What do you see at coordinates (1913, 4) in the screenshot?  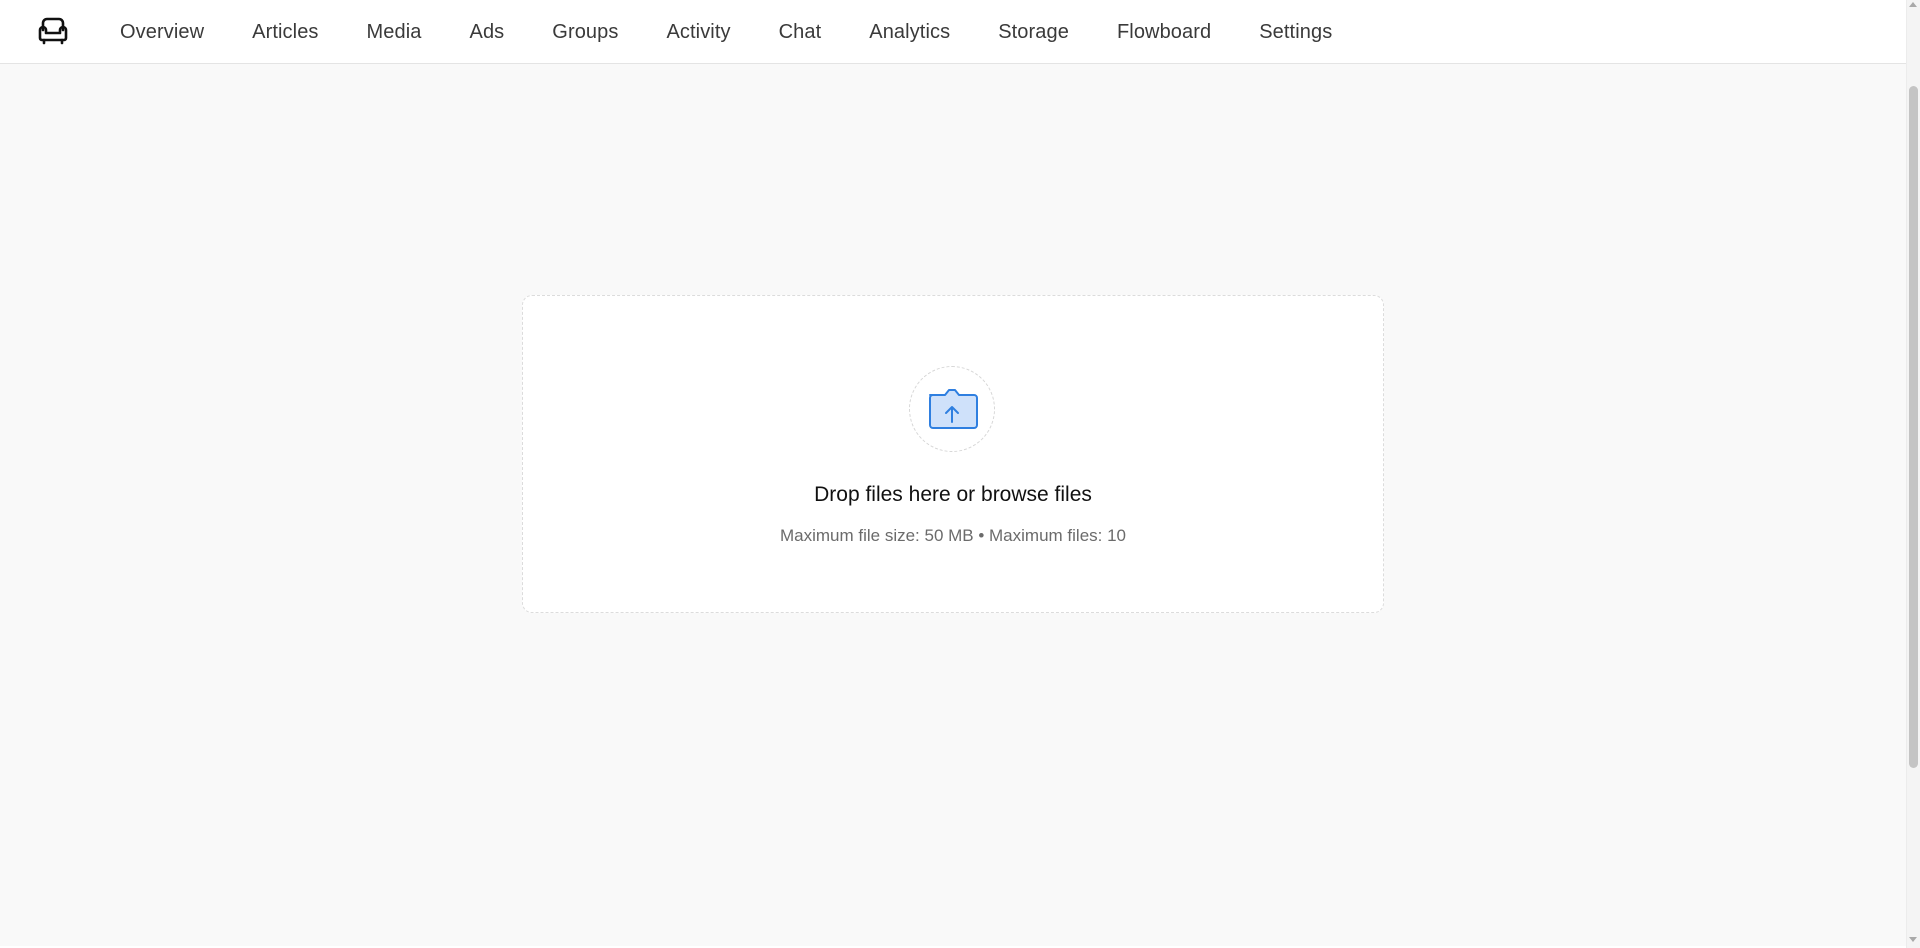 I see `scroll-up-arrow-icon` at bounding box center [1913, 4].